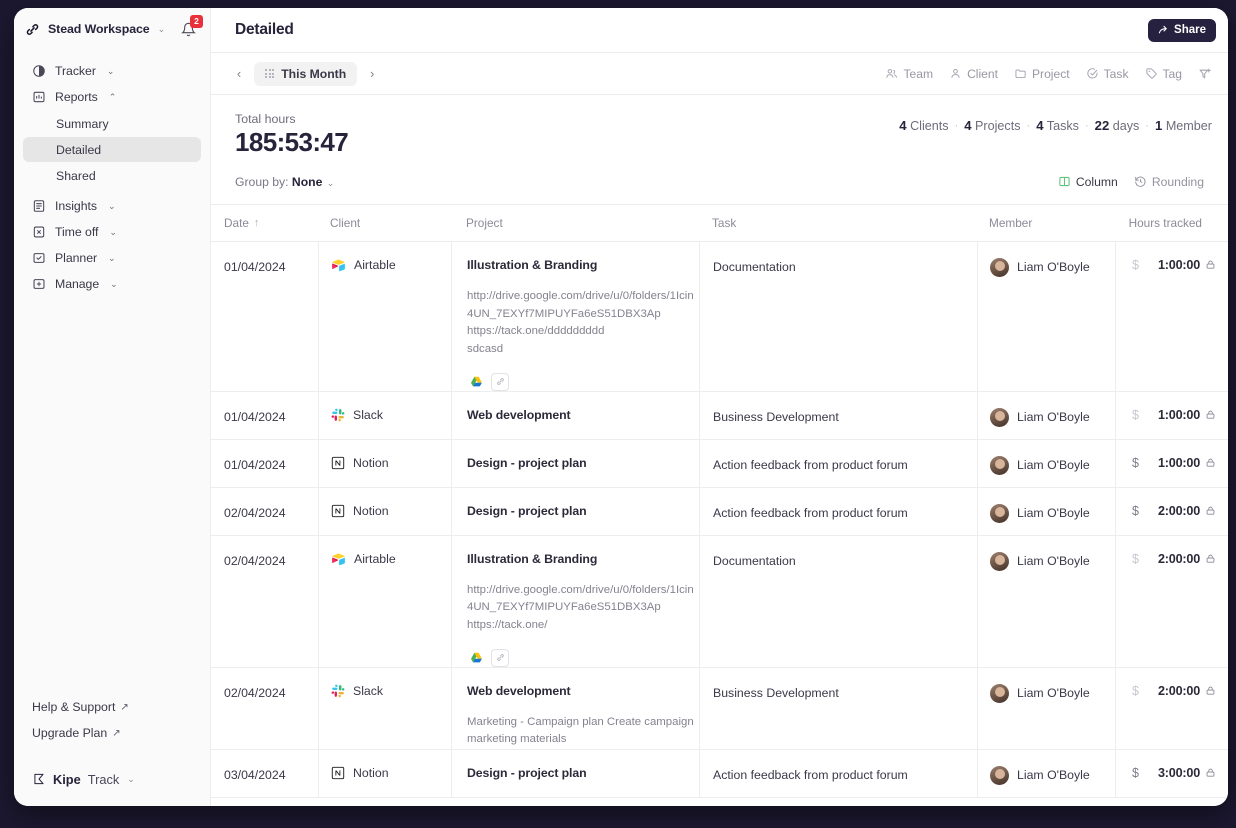 The height and width of the screenshot is (828, 1236). What do you see at coordinates (338, 773) in the screenshot?
I see `notion-icon` at bounding box center [338, 773].